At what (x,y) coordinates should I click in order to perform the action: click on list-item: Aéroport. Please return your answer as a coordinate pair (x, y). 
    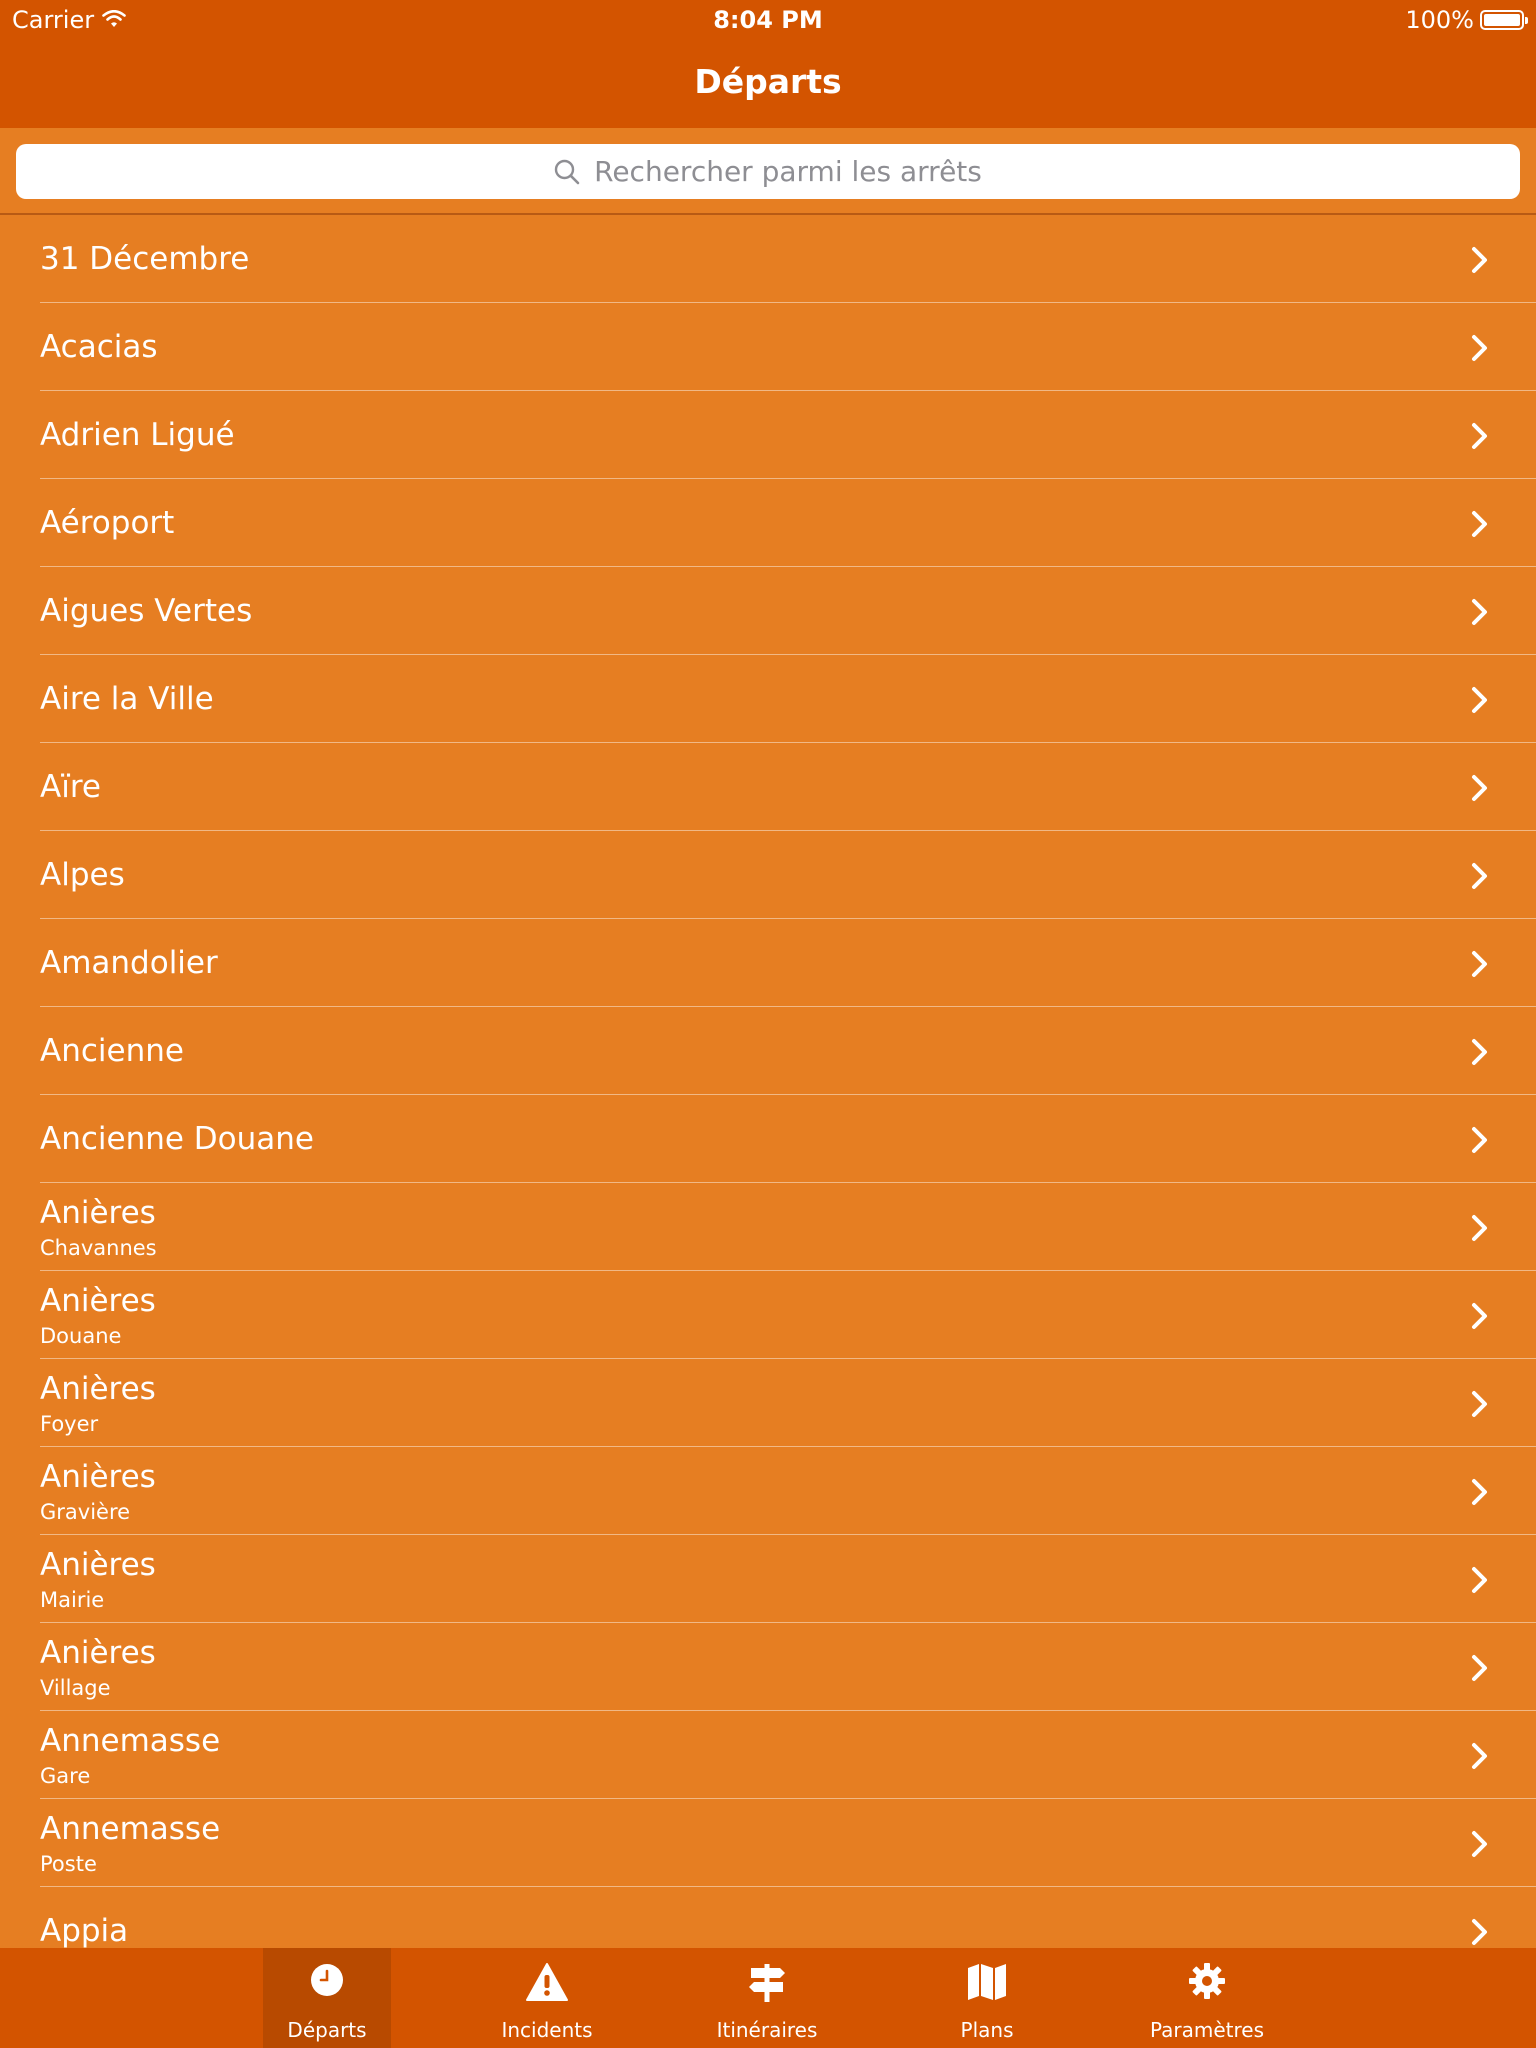
    Looking at the image, I should click on (788, 523).